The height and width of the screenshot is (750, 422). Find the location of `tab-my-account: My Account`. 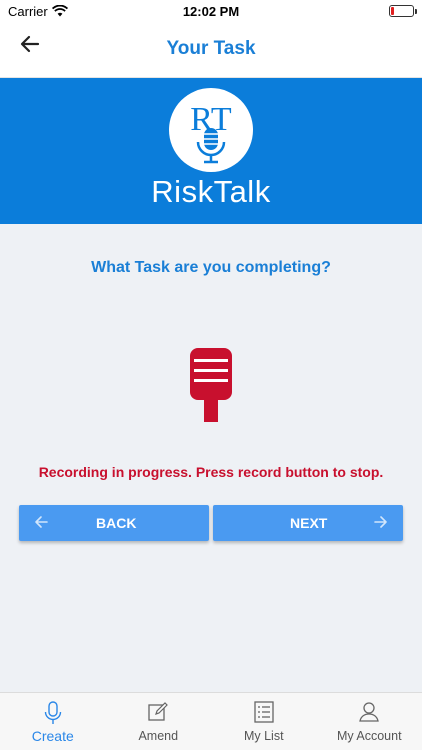

tab-my-account: My Account is located at coordinates (369, 721).